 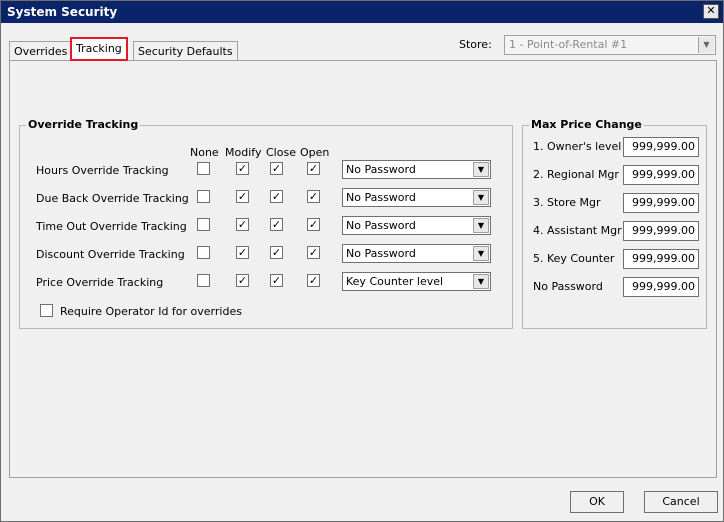 I want to click on checkbox-hours-none, so click(x=203, y=168).